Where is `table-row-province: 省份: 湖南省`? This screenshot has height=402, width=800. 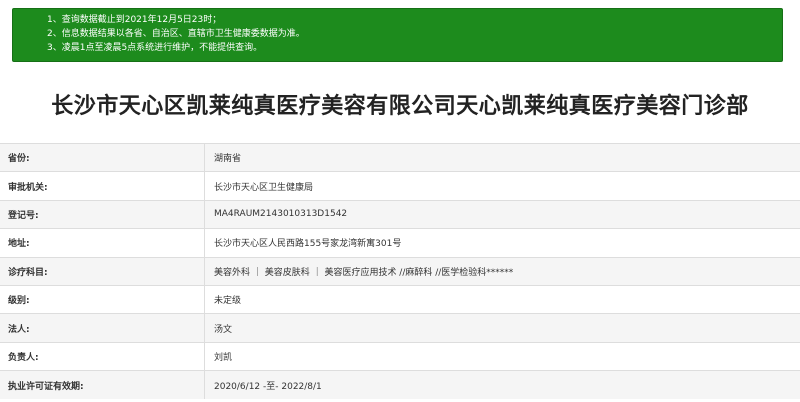 table-row-province: 省份: 湖南省 is located at coordinates (400, 157).